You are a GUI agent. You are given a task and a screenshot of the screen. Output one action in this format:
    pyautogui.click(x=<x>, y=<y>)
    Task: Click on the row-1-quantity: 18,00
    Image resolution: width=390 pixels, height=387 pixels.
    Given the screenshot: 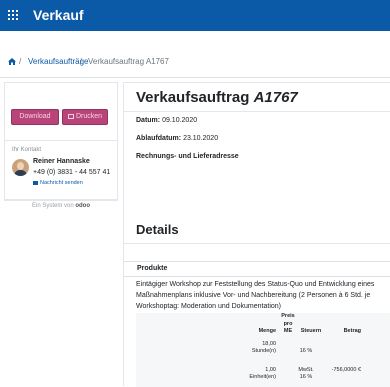 What is the action you would take?
    pyautogui.click(x=269, y=344)
    